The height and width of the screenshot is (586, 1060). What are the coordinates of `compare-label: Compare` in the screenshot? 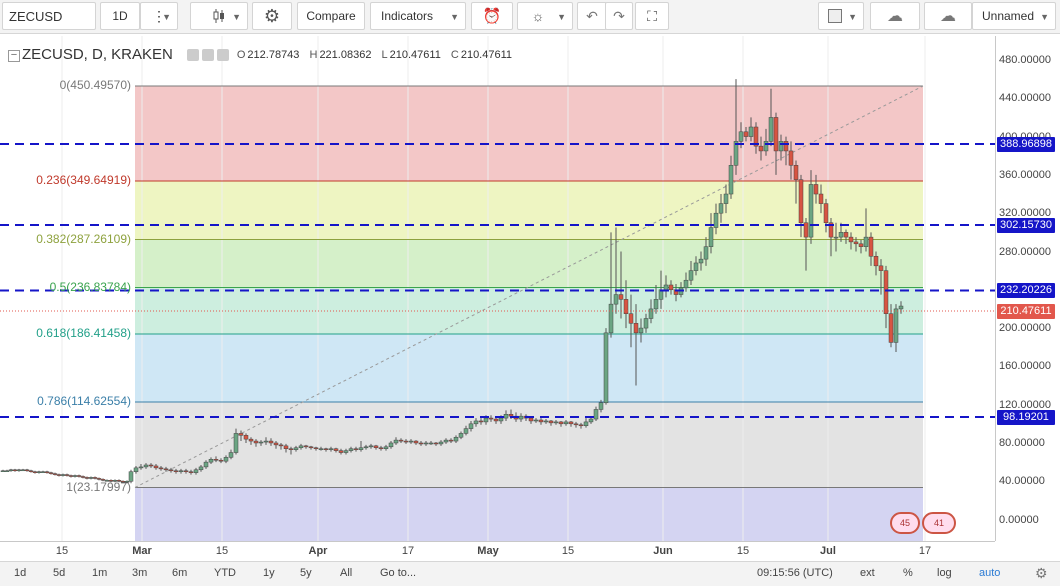 It's located at (331, 16).